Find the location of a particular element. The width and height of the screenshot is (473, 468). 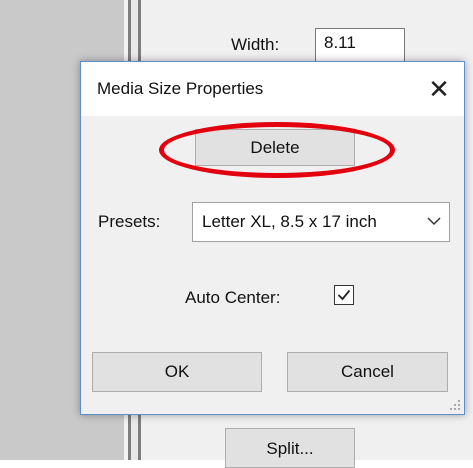

delete-button: Delete is located at coordinates (275, 147).